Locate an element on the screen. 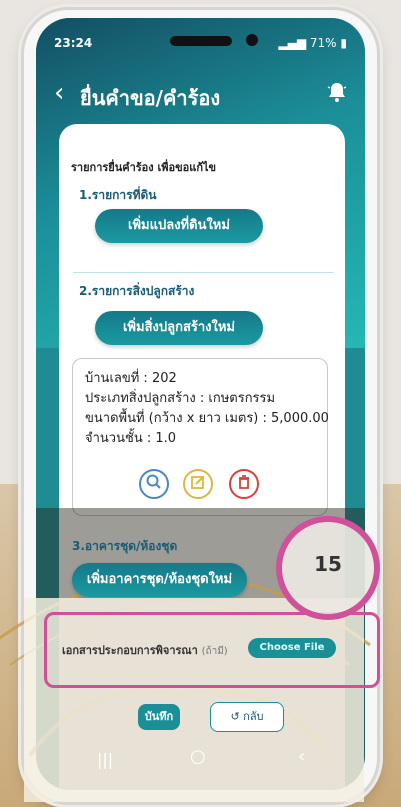 The image size is (401, 807). save-button: บันทึก is located at coordinates (159, 717).